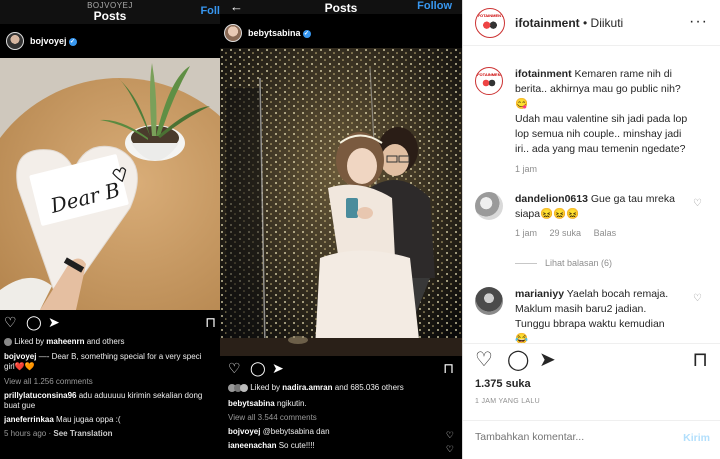  Describe the element at coordinates (566, 233) in the screenshot. I see `comment-likes: 29 suka` at that location.